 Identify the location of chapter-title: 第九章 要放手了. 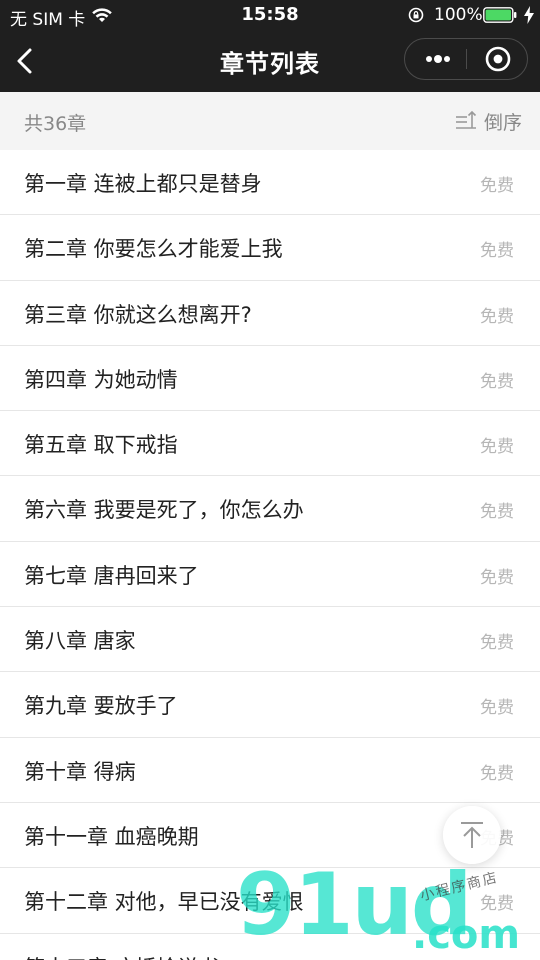
(101, 706).